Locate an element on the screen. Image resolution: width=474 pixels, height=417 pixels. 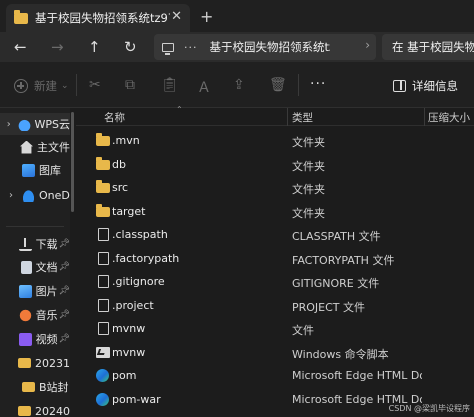
file-name: .classpath is located at coordinates (140, 234).